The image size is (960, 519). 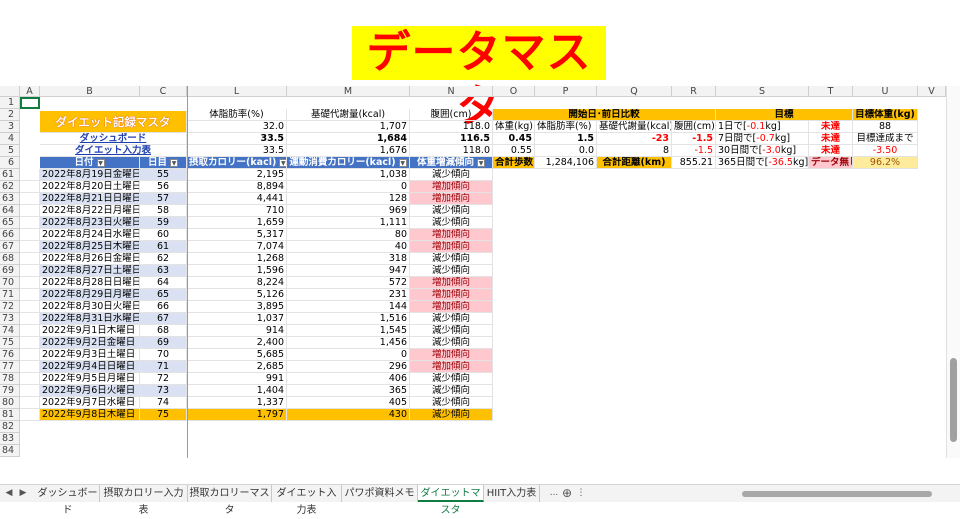 What do you see at coordinates (348, 391) in the screenshot?
I see `burned-calories-cell: 365` at bounding box center [348, 391].